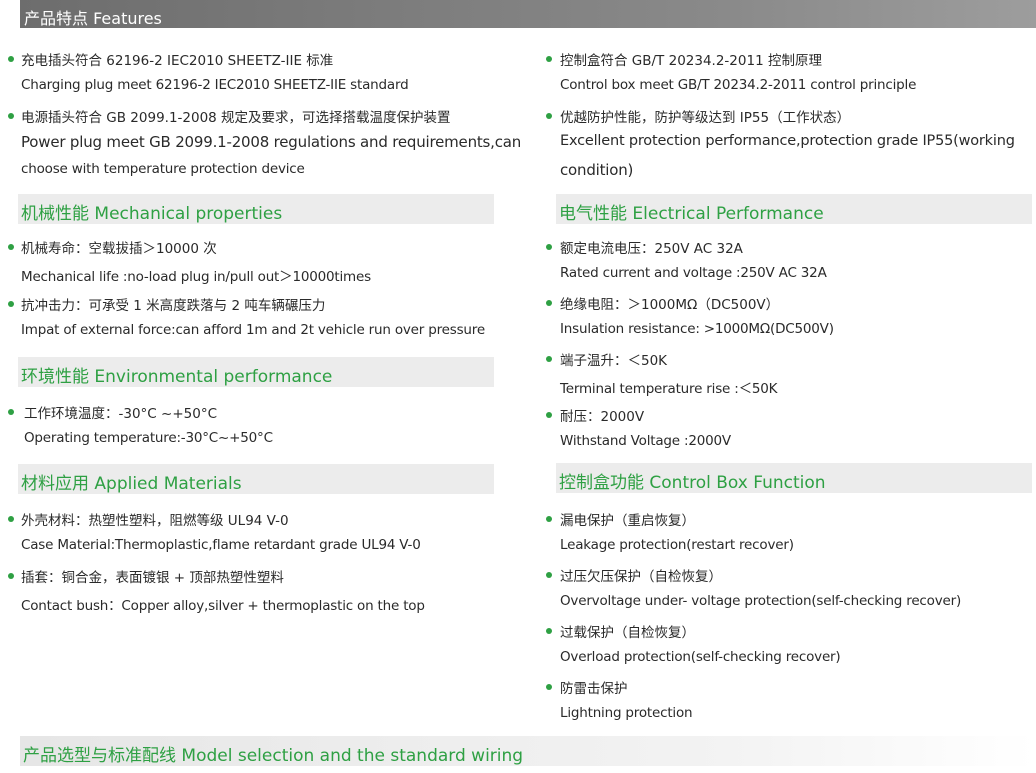  I want to click on section-header-environmental: 环境性能 Environmental performance, so click(256, 372).